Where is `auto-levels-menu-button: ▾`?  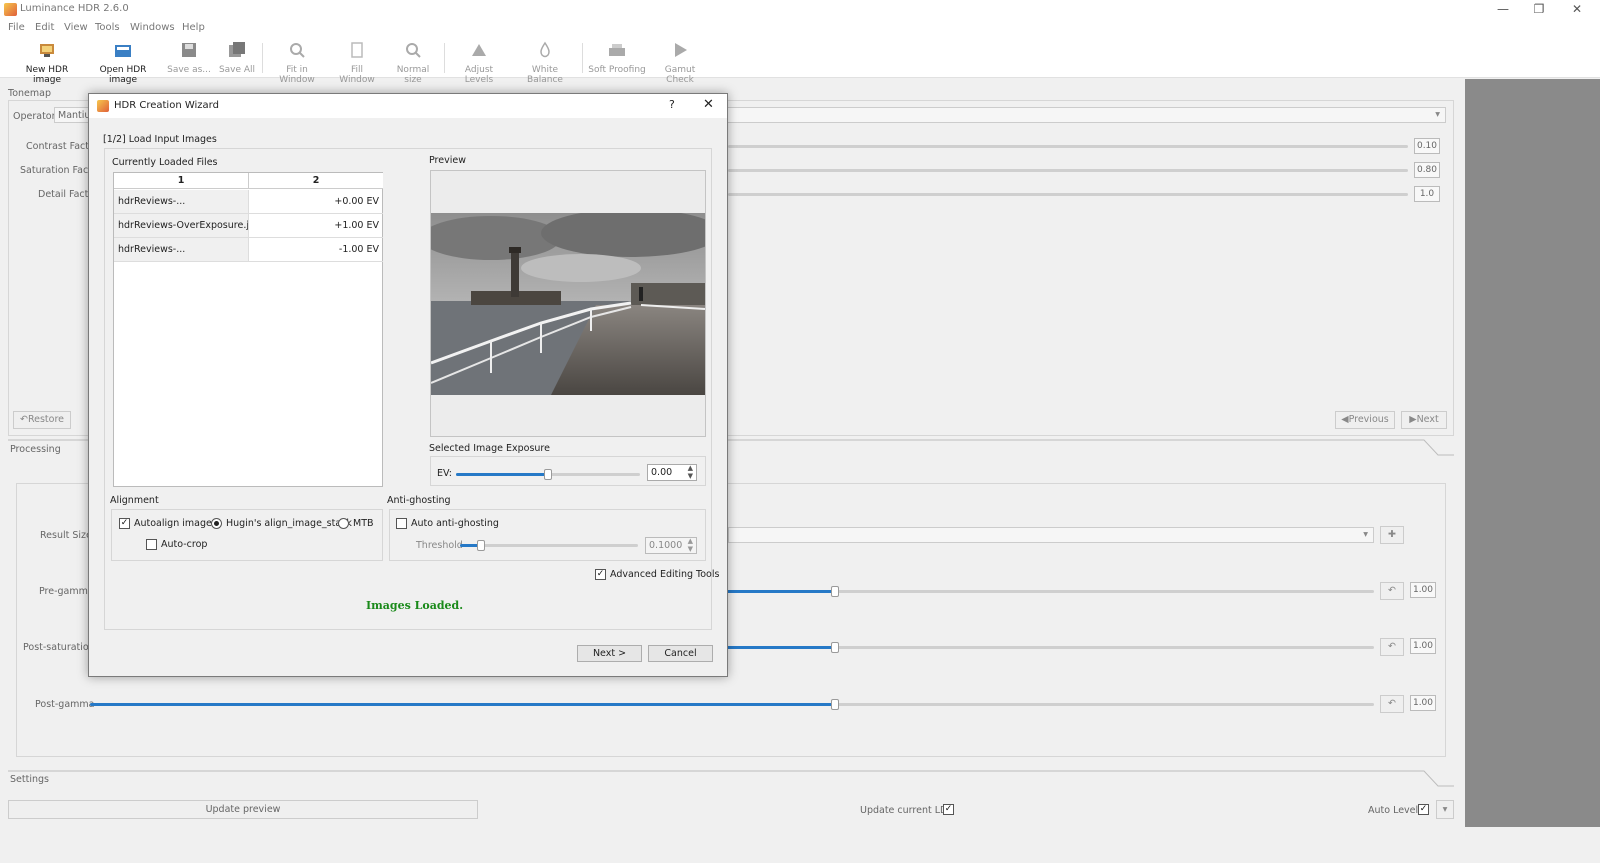
auto-levels-menu-button: ▾ is located at coordinates (1445, 809).